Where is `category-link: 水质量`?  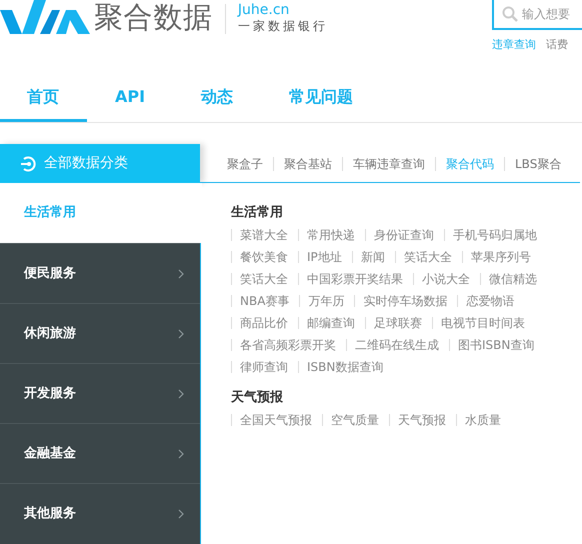
category-link: 水质量 is located at coordinates (483, 420).